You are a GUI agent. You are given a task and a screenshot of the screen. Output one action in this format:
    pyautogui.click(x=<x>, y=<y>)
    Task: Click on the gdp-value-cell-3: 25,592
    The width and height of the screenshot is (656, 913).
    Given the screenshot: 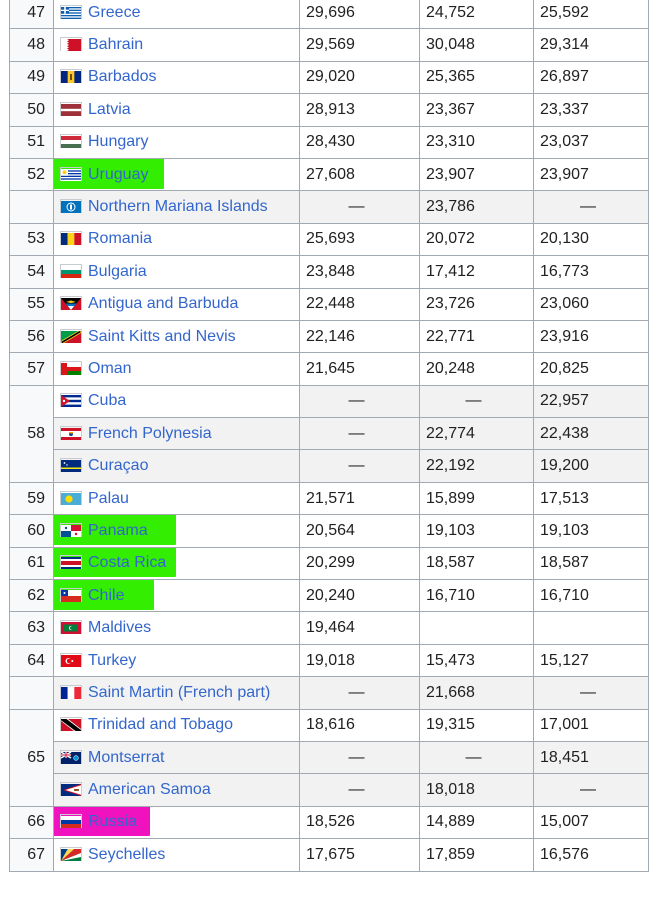 What is the action you would take?
    pyautogui.click(x=591, y=15)
    